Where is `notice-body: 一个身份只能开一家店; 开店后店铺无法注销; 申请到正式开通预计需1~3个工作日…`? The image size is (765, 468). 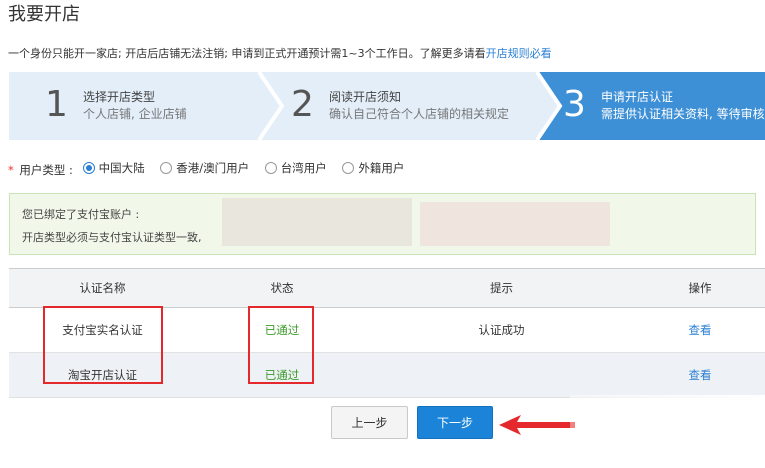
notice-body: 一个身份只能开一家店; 开店后店铺无法注销; 申请到正式开通预计需1~3个工作日… is located at coordinates (247, 53).